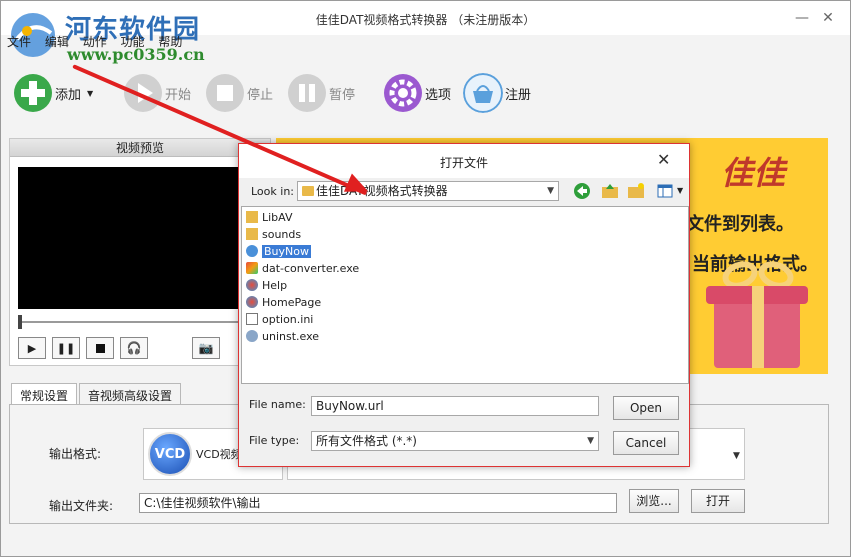 This screenshot has height=557, width=851. What do you see at coordinates (142, 322) in the screenshot?
I see `seek-track` at bounding box center [142, 322].